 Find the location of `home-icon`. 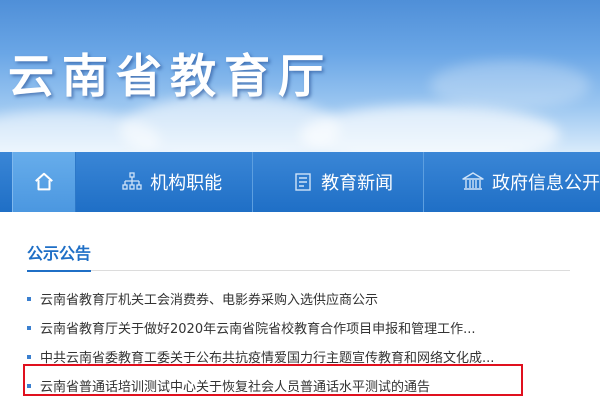

home-icon is located at coordinates (44, 181).